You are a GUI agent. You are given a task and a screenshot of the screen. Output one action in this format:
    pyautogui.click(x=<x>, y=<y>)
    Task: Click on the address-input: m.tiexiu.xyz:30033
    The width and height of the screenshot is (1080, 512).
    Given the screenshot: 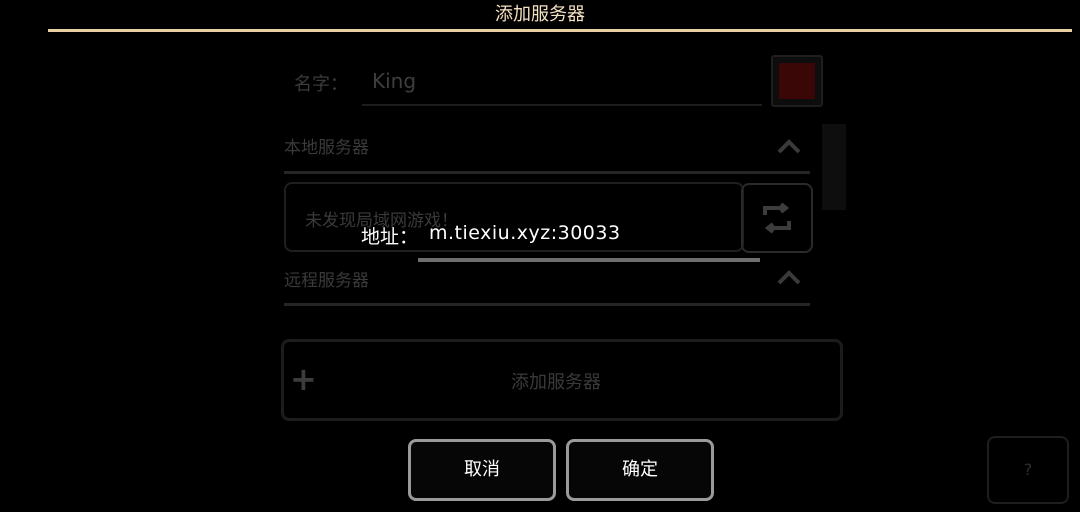 What is the action you would take?
    pyautogui.click(x=525, y=233)
    